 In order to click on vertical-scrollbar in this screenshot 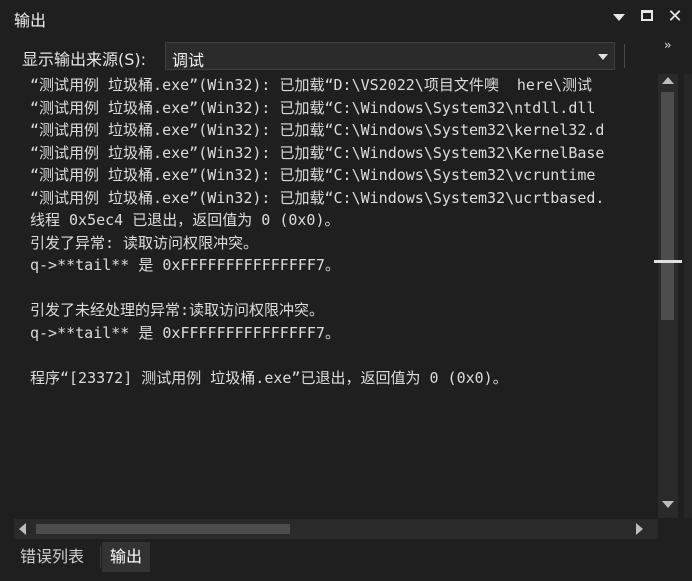, I will do `click(668, 296)`.